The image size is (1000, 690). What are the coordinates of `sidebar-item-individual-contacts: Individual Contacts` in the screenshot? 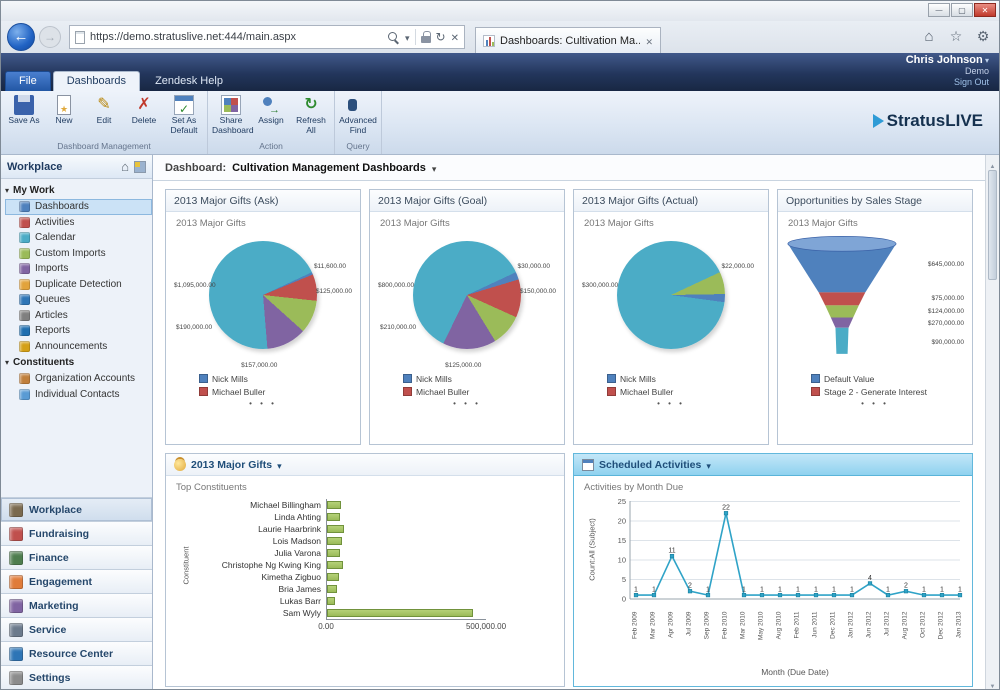 It's located at (78, 395).